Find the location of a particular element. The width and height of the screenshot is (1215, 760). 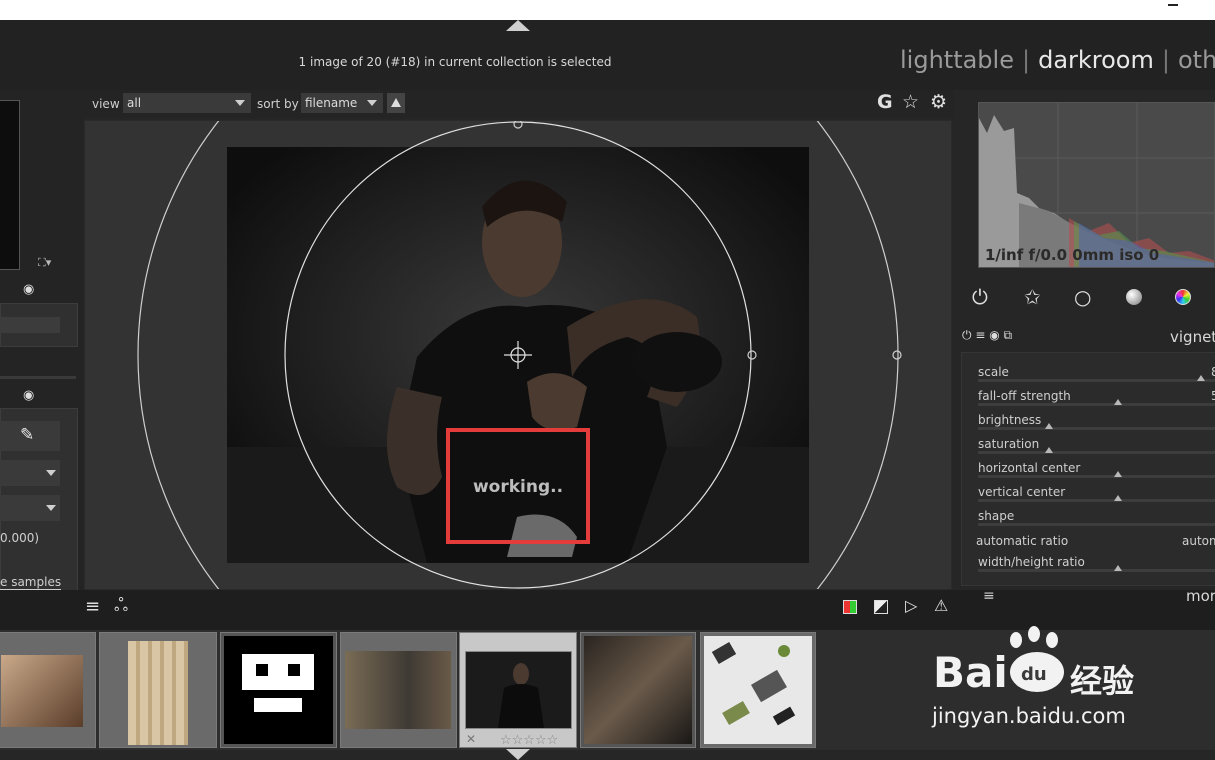

basic-group-circle-icon: ○ is located at coordinates (1082, 297).